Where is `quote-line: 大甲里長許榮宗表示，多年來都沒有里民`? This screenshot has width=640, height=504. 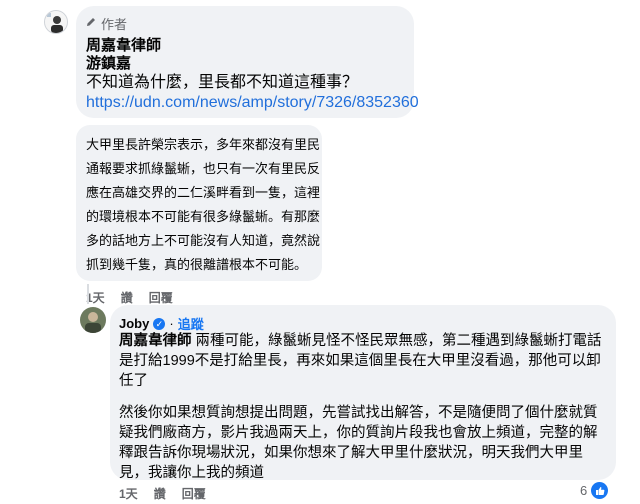 quote-line: 大甲里長許榮宗表示，多年來都沒有里民 is located at coordinates (203, 144).